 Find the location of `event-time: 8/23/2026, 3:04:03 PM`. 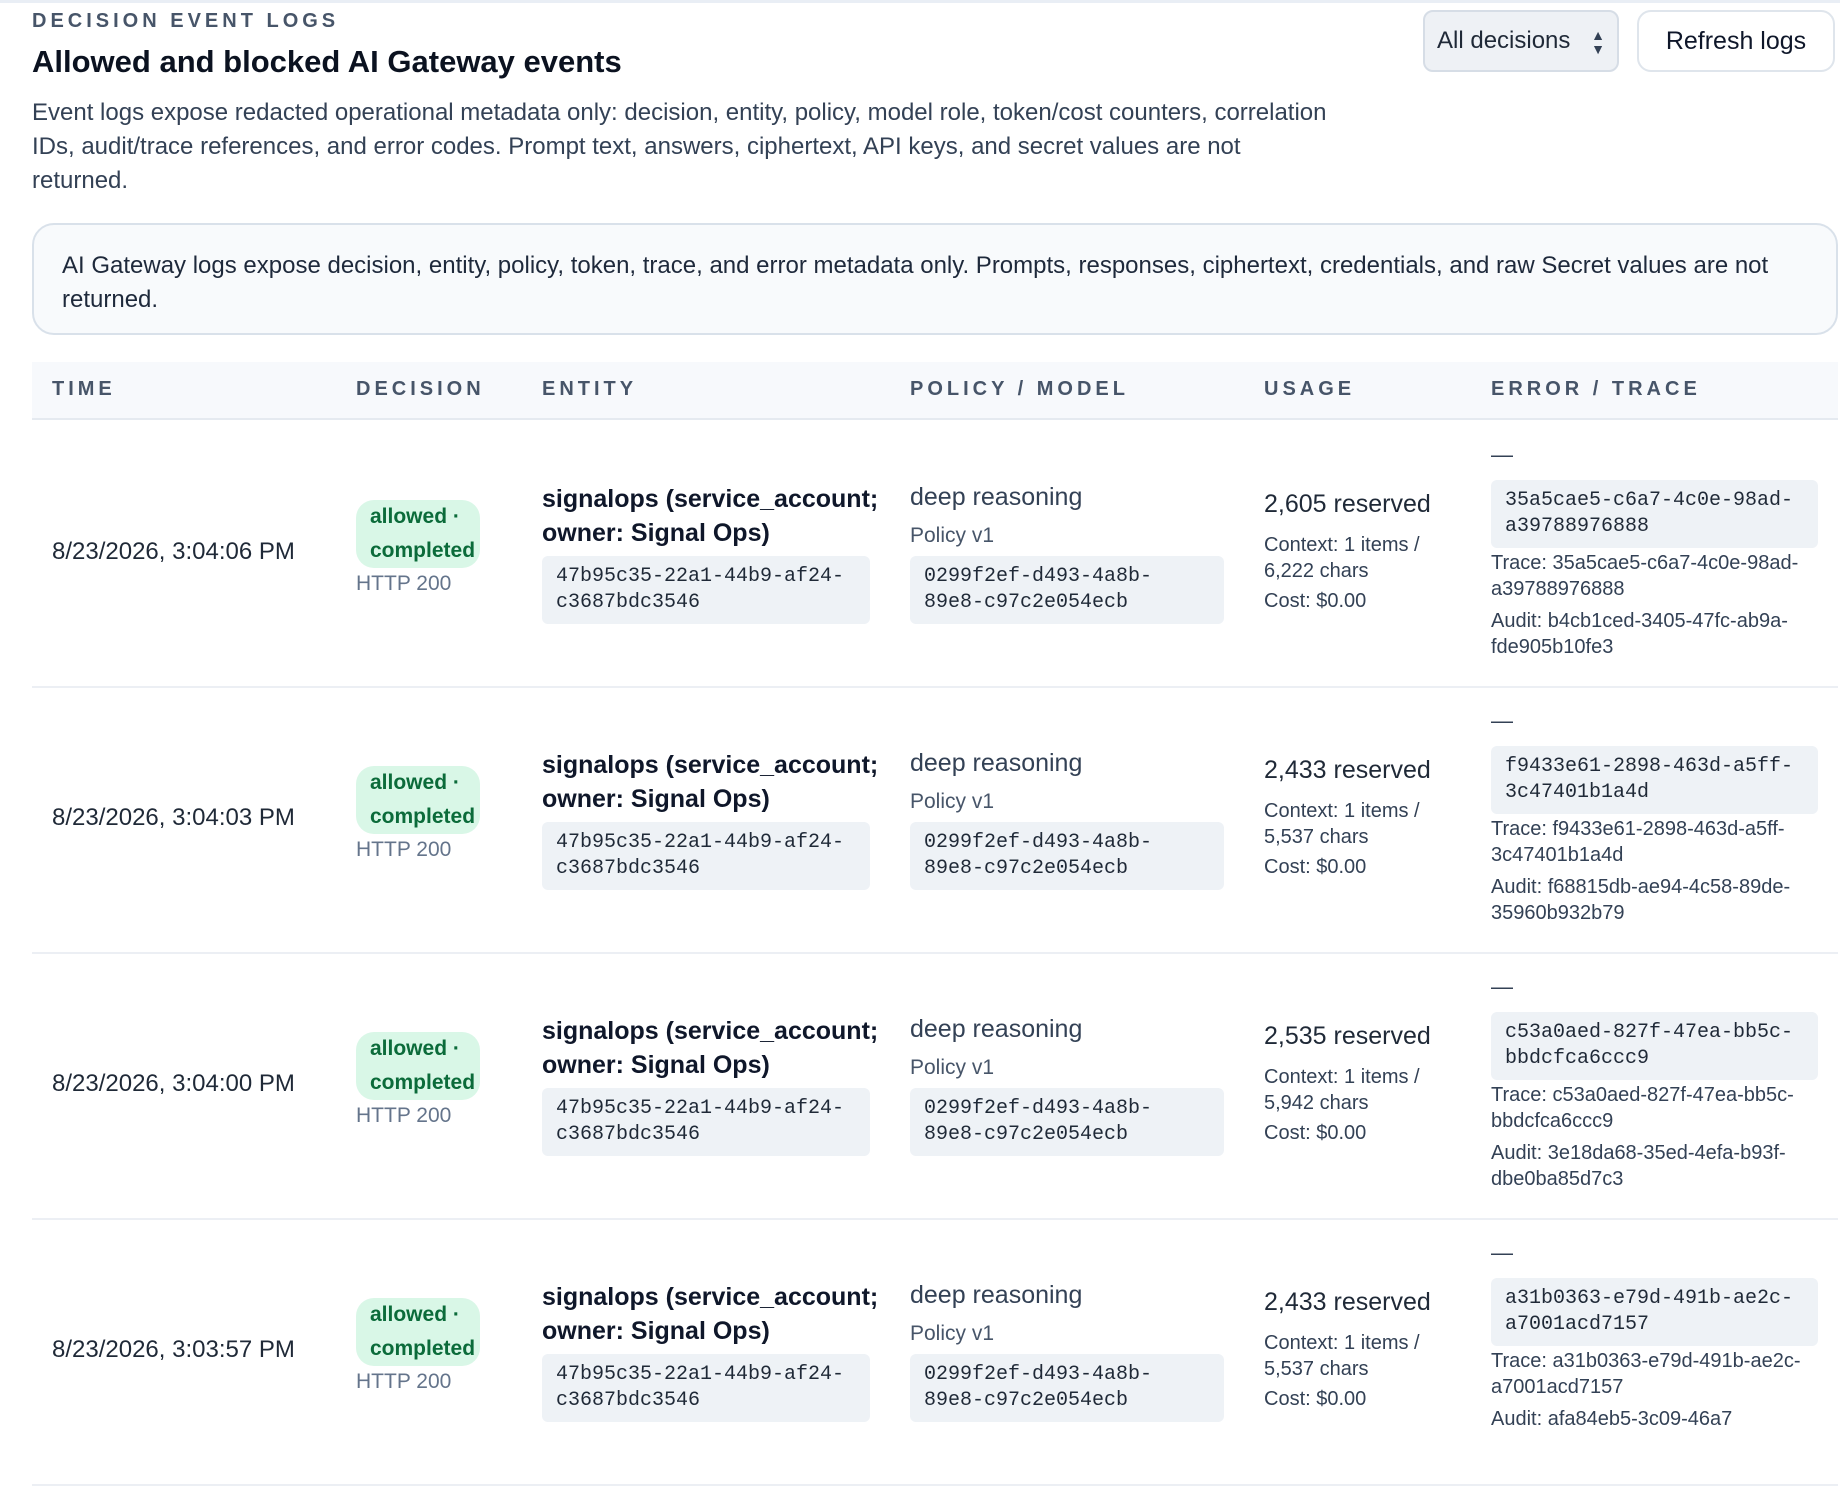

event-time: 8/23/2026, 3:04:03 PM is located at coordinates (173, 817).